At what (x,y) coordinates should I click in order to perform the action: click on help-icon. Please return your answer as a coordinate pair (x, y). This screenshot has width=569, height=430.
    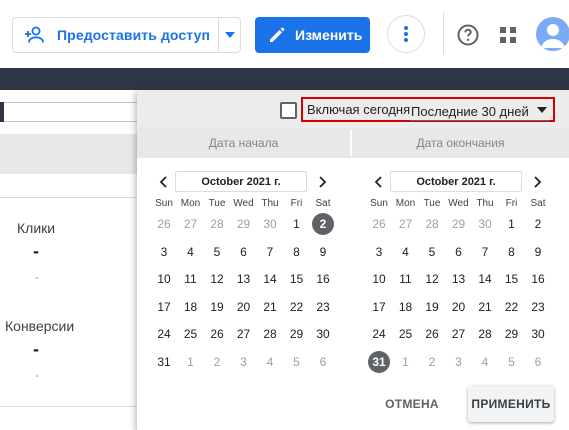
    Looking at the image, I should click on (468, 35).